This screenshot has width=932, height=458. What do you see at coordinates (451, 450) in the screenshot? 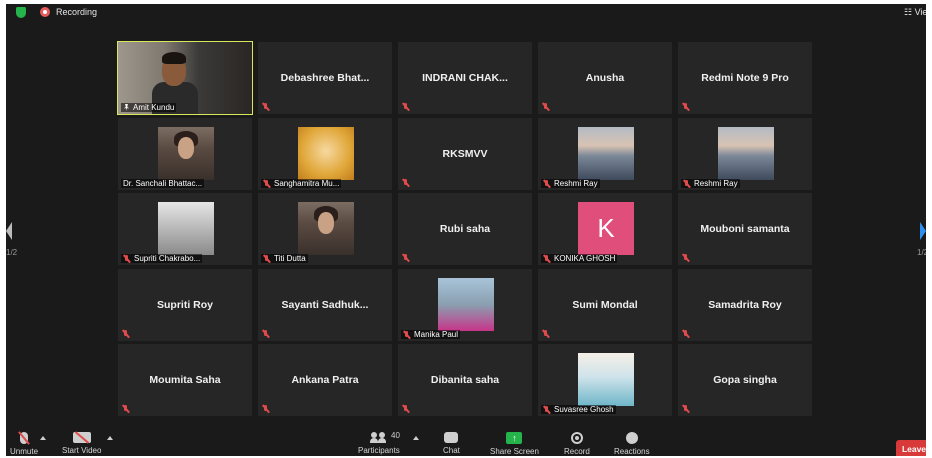
I see `chat-label: Chat` at bounding box center [451, 450].